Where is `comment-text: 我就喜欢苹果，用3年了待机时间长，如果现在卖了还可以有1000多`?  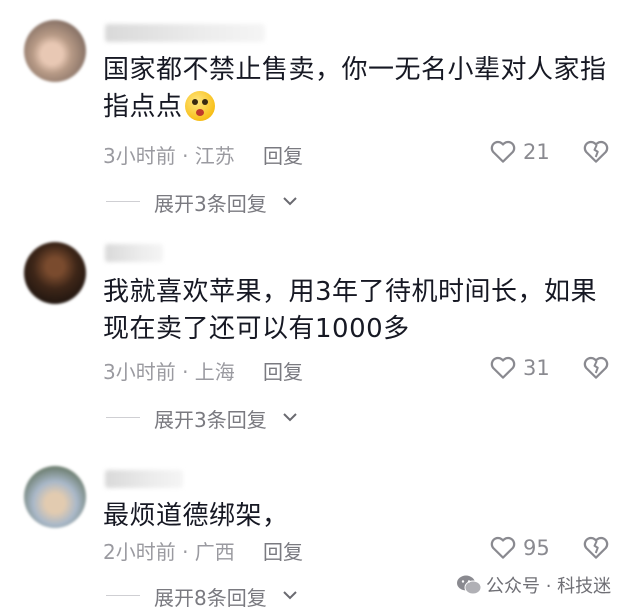 comment-text: 我就喜欢苹果，用3年了待机时间长，如果现在卖了还可以有1000多 is located at coordinates (350, 310).